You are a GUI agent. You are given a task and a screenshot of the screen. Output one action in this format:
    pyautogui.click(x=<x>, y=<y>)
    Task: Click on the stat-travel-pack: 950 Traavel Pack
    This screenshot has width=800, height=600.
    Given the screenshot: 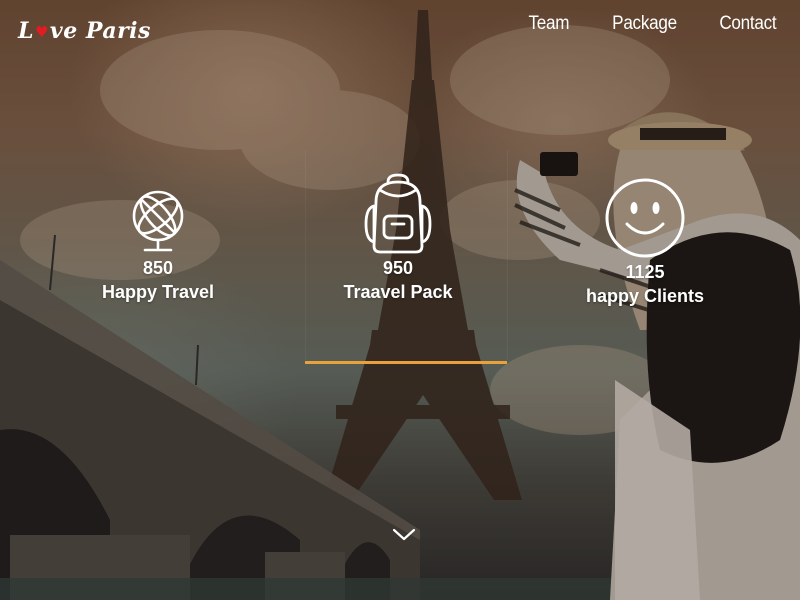 What is the action you would take?
    pyautogui.click(x=398, y=238)
    